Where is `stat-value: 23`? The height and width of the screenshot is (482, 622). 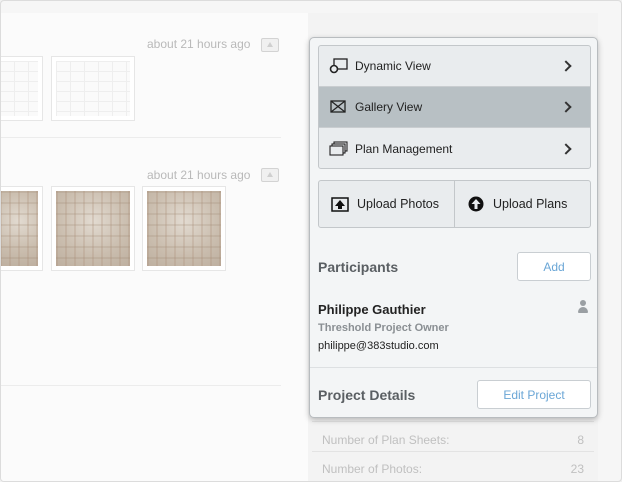
stat-value: 23 is located at coordinates (577, 469).